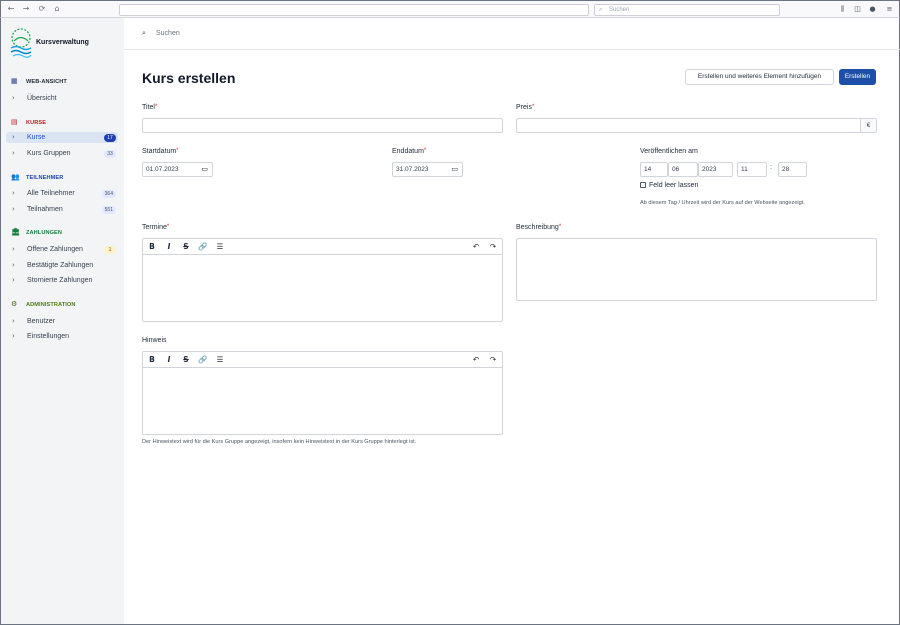 The width and height of the screenshot is (900, 625). Describe the element at coordinates (62, 265) in the screenshot. I see `sidebar-item-bestaetigte-zahlungen: › Bestätigte Zahlungen` at that location.